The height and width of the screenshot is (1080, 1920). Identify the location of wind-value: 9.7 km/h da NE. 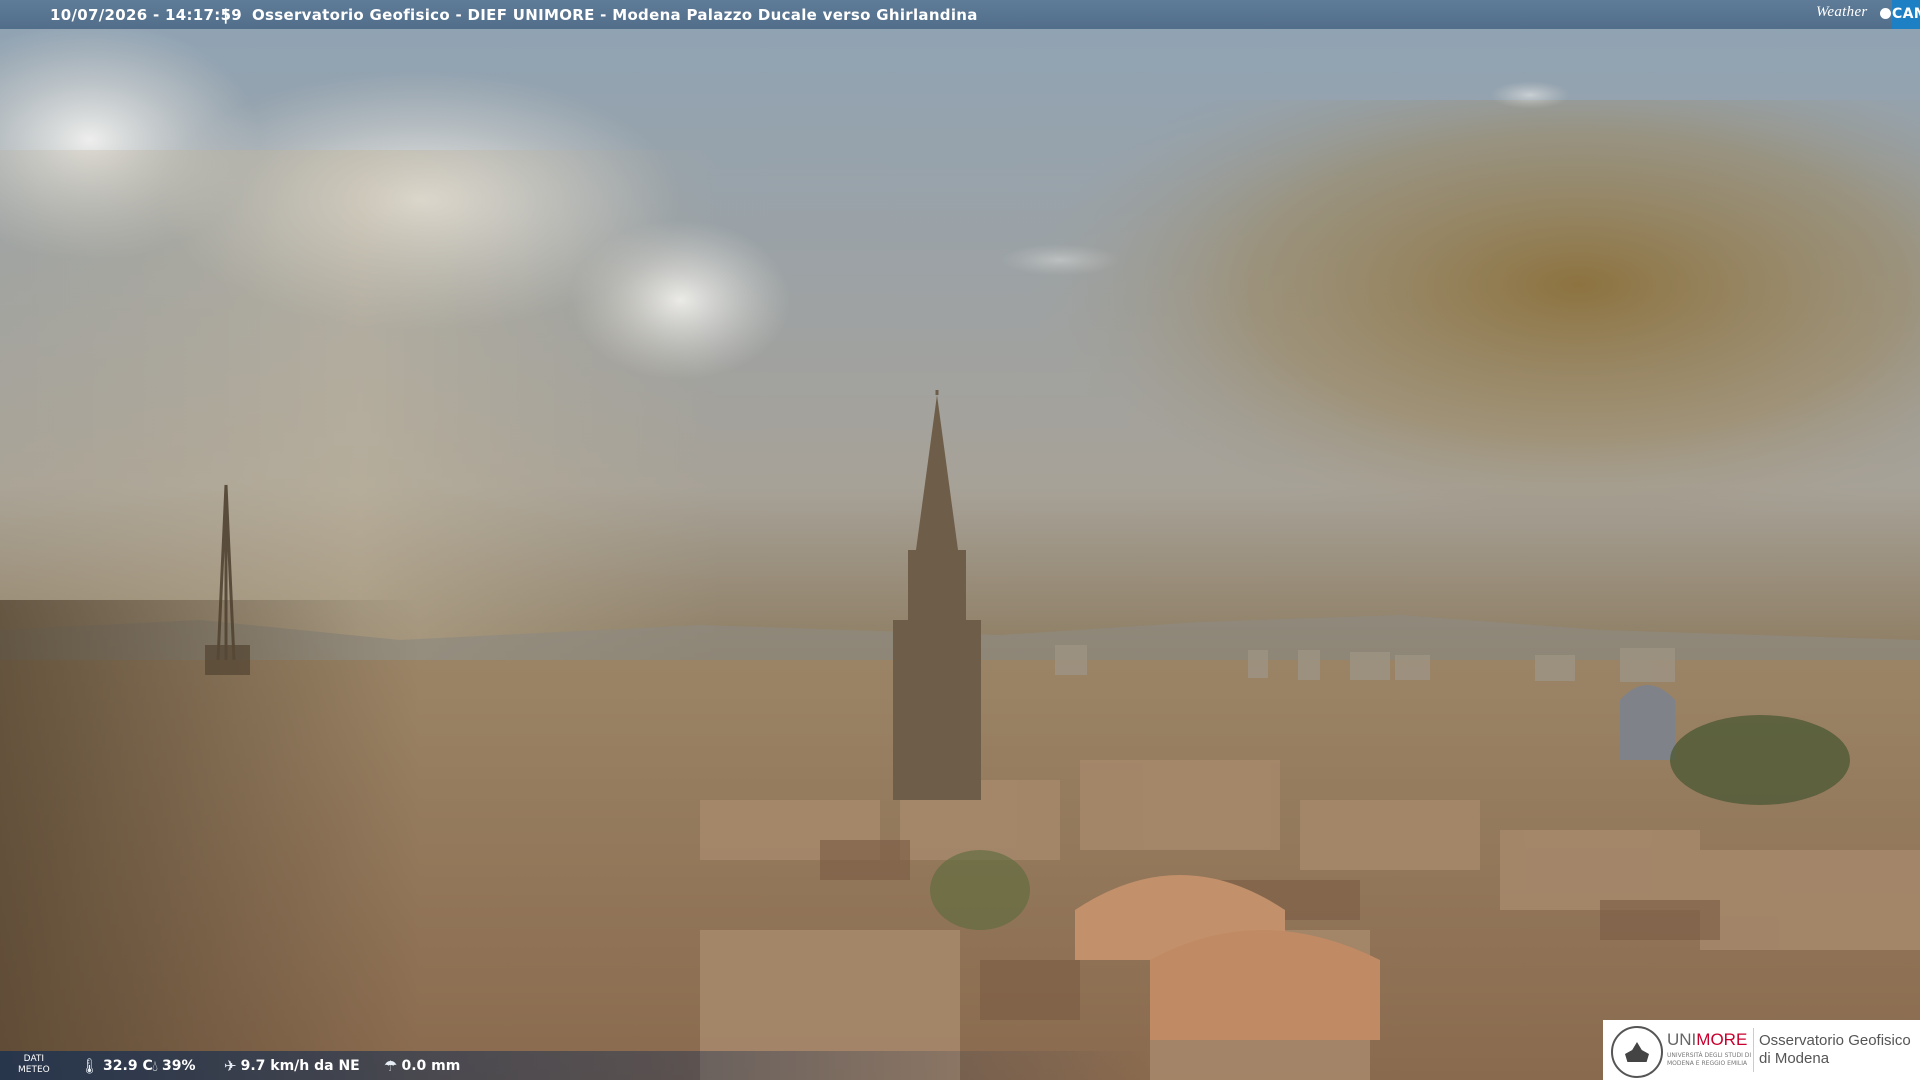
(300, 1066).